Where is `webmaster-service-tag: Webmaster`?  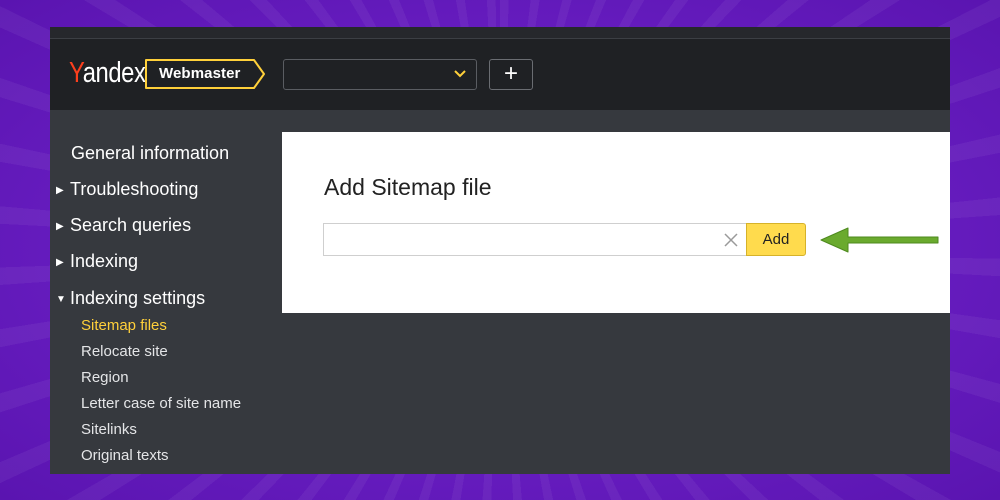
webmaster-service-tag: Webmaster is located at coordinates (205, 74).